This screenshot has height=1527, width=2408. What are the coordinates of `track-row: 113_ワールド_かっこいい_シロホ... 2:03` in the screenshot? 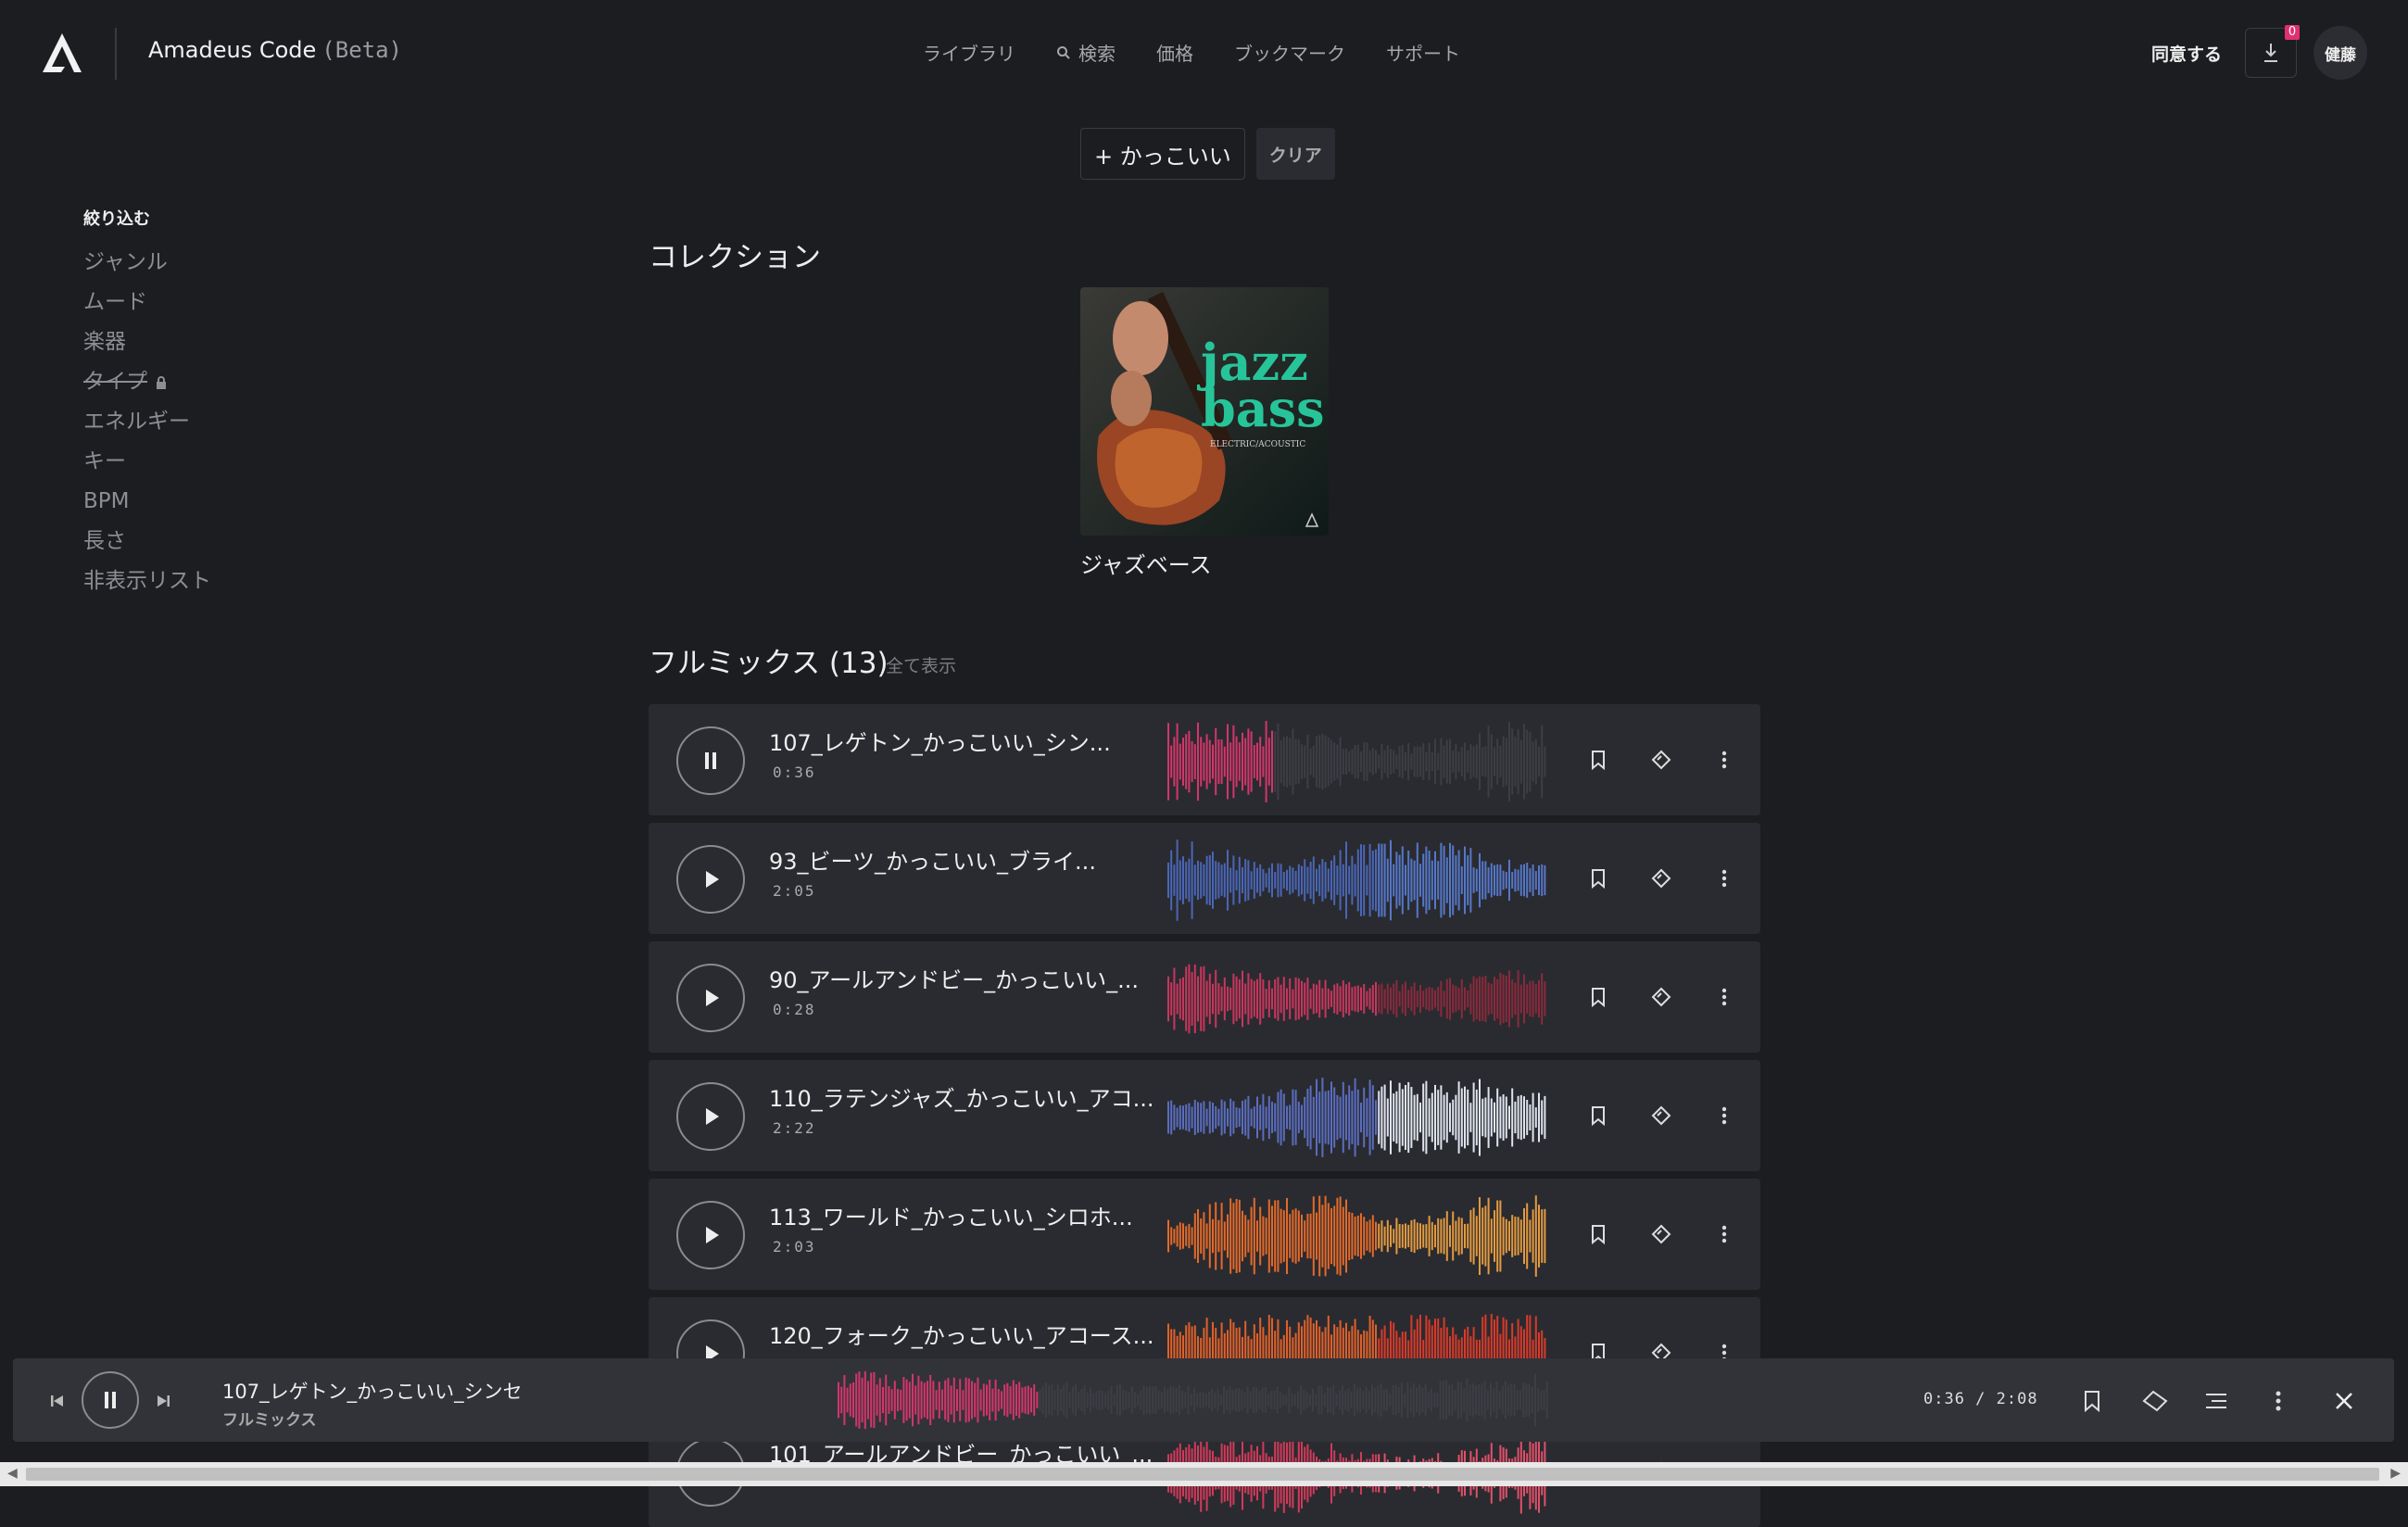 It's located at (1204, 1234).